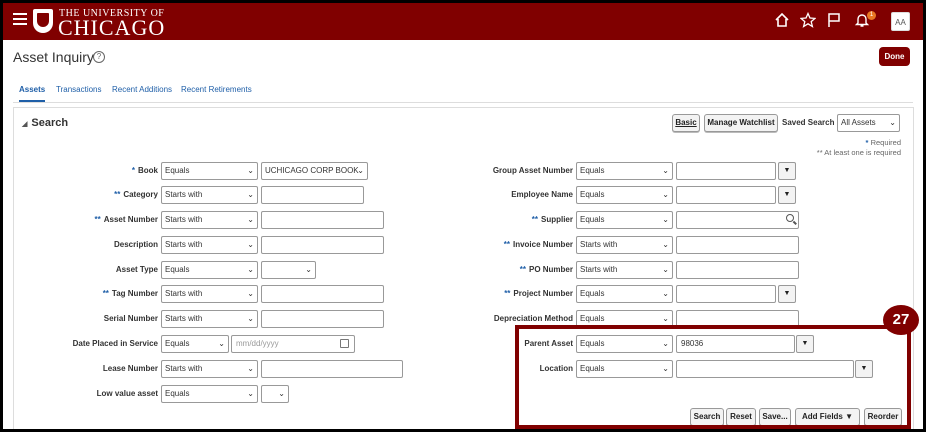  I want to click on required-note: * Required, so click(883, 142).